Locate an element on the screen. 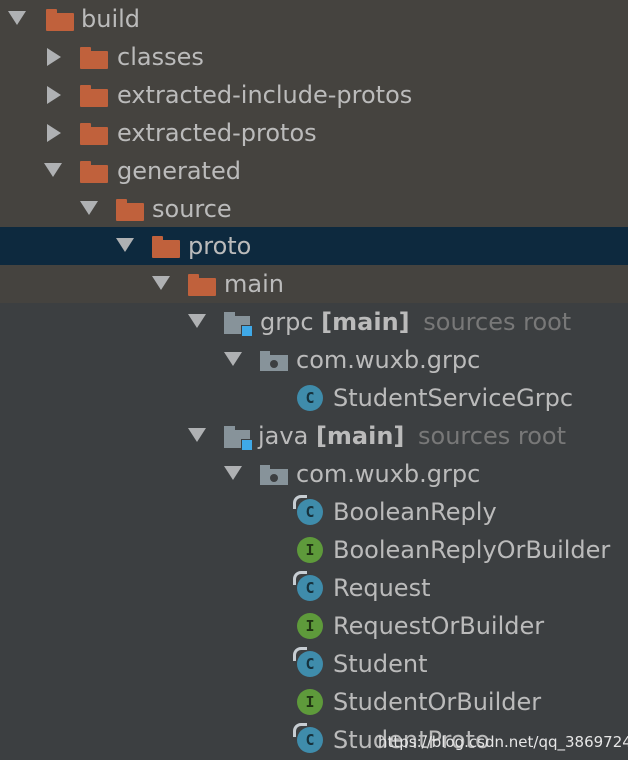 This screenshot has height=760, width=628. node-label: build is located at coordinates (111, 19).